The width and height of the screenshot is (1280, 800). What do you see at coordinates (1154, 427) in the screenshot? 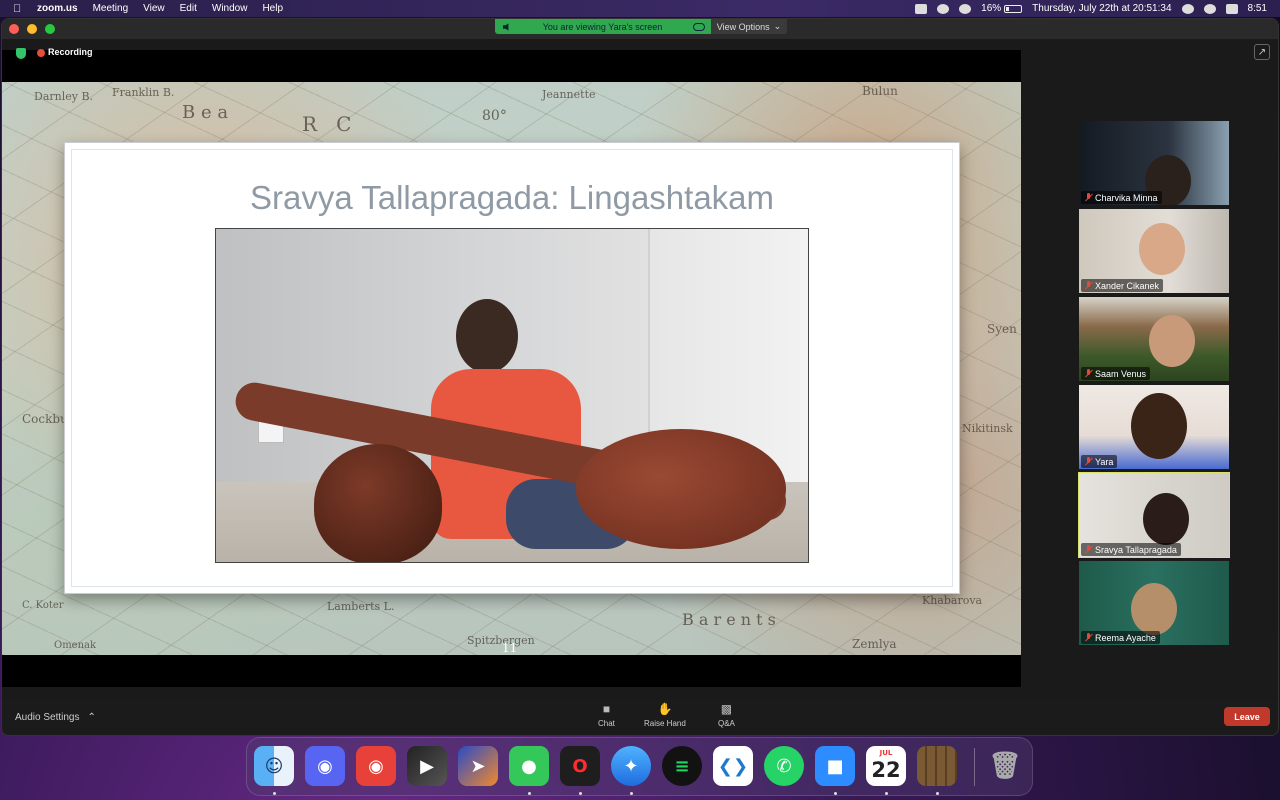
I see `participant-tile: Yara` at bounding box center [1154, 427].